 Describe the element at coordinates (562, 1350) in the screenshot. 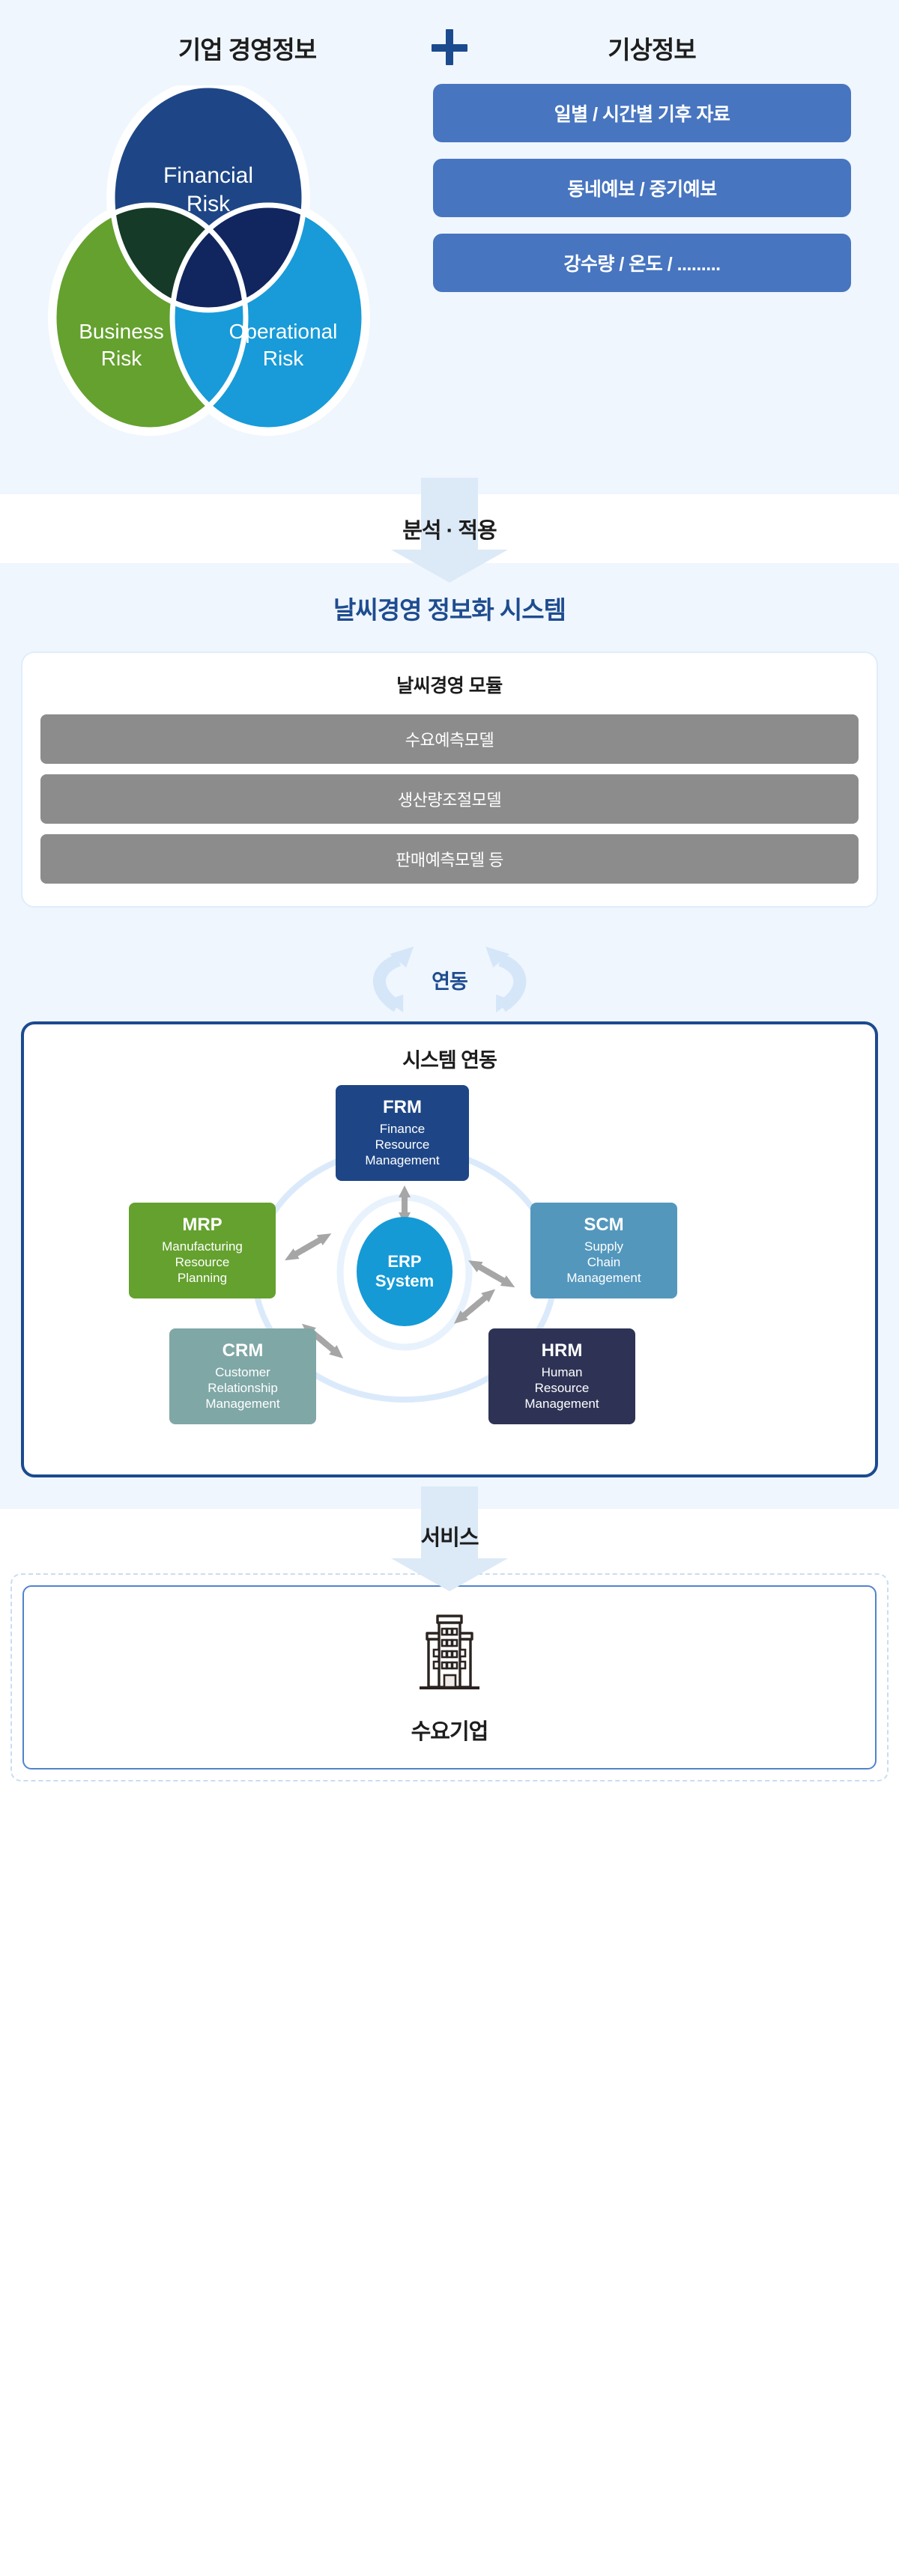

I see `erp-node-abbr: HRM` at that location.